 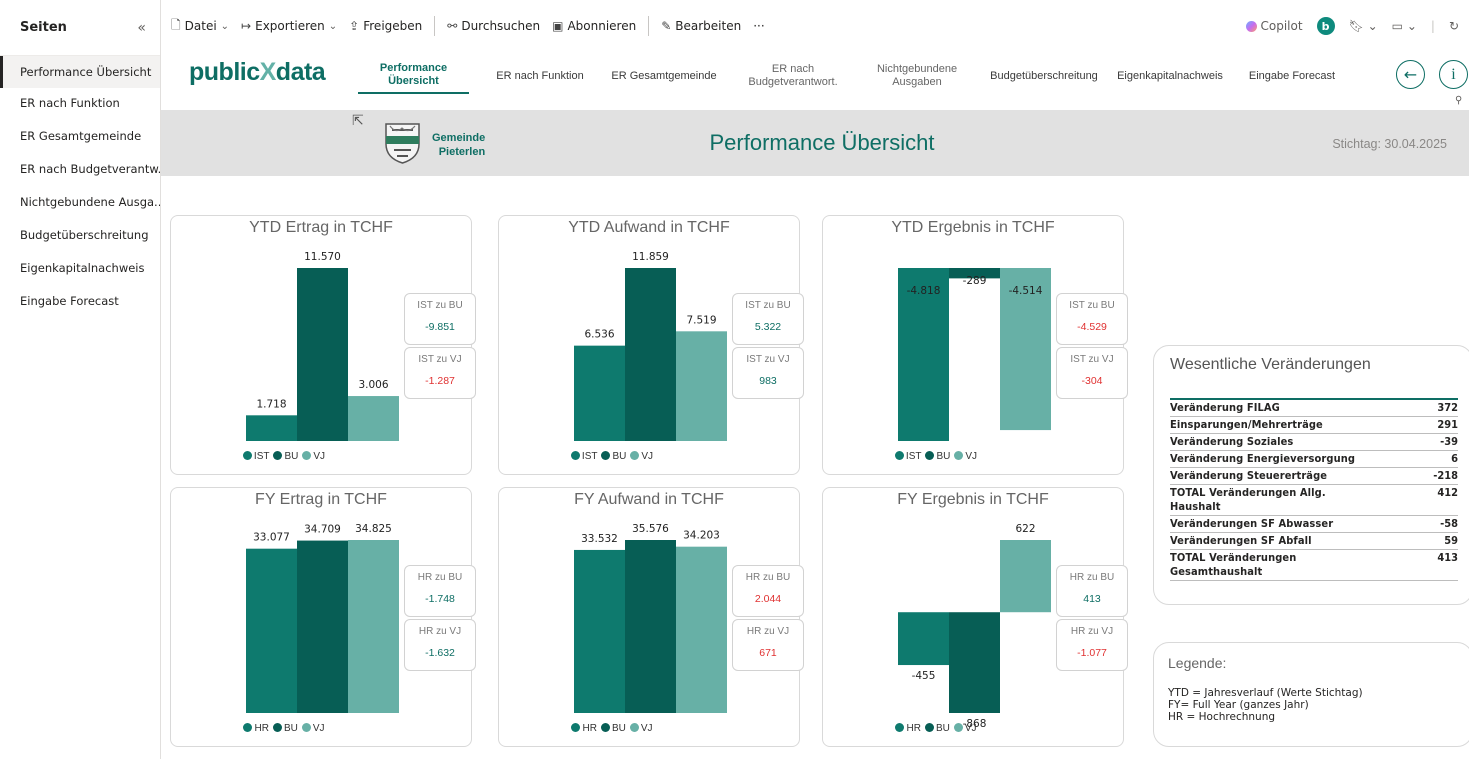 What do you see at coordinates (1026, 291) in the screenshot?
I see `data-label: -4.514` at bounding box center [1026, 291].